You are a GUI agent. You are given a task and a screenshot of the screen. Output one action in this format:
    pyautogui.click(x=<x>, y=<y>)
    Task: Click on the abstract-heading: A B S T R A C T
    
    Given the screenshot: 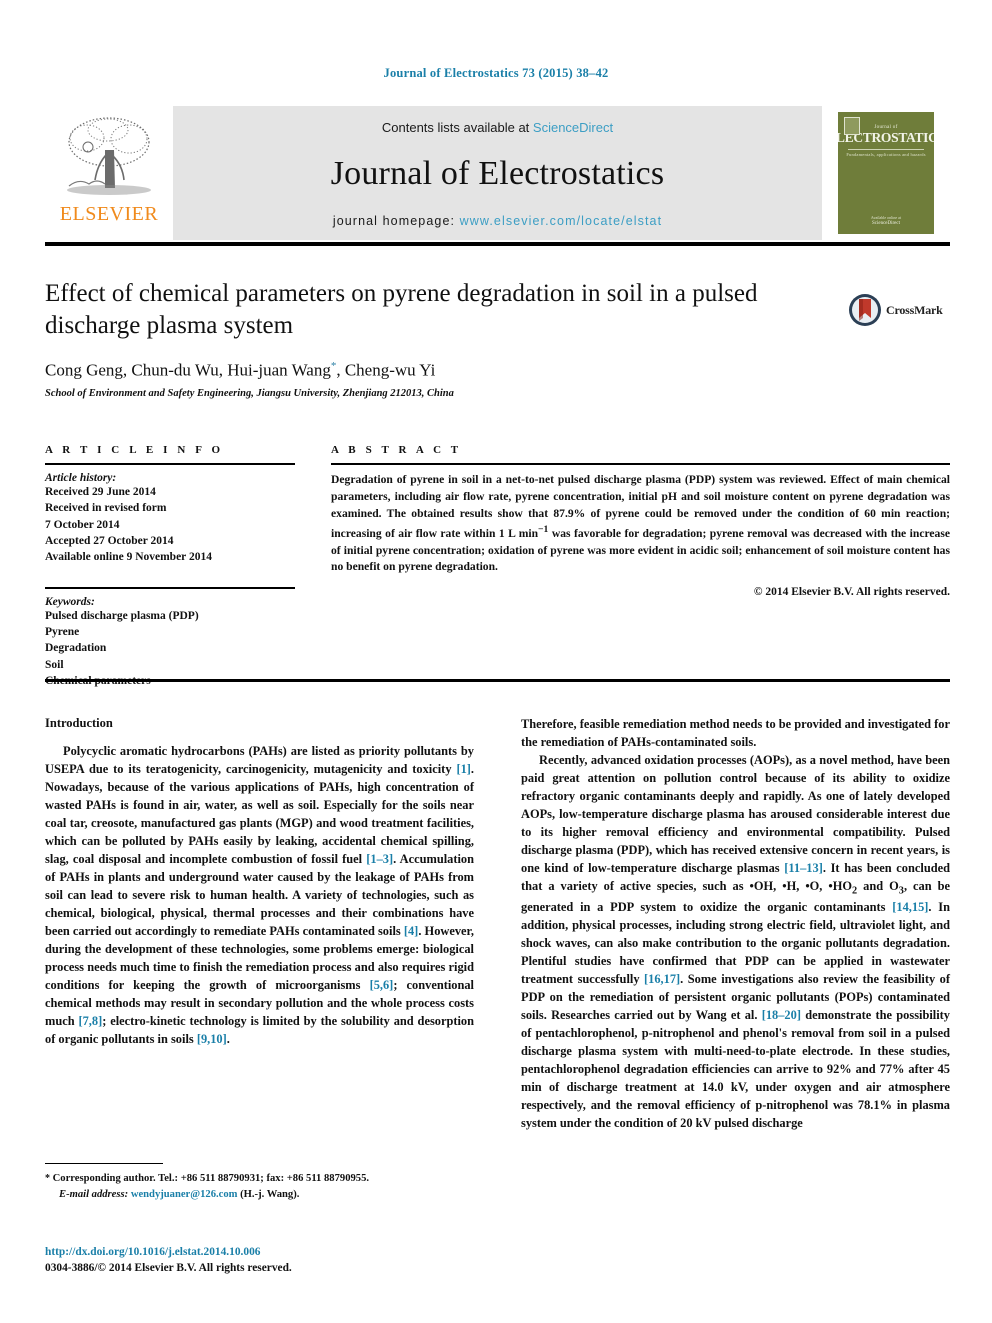 What is the action you would take?
    pyautogui.click(x=396, y=450)
    